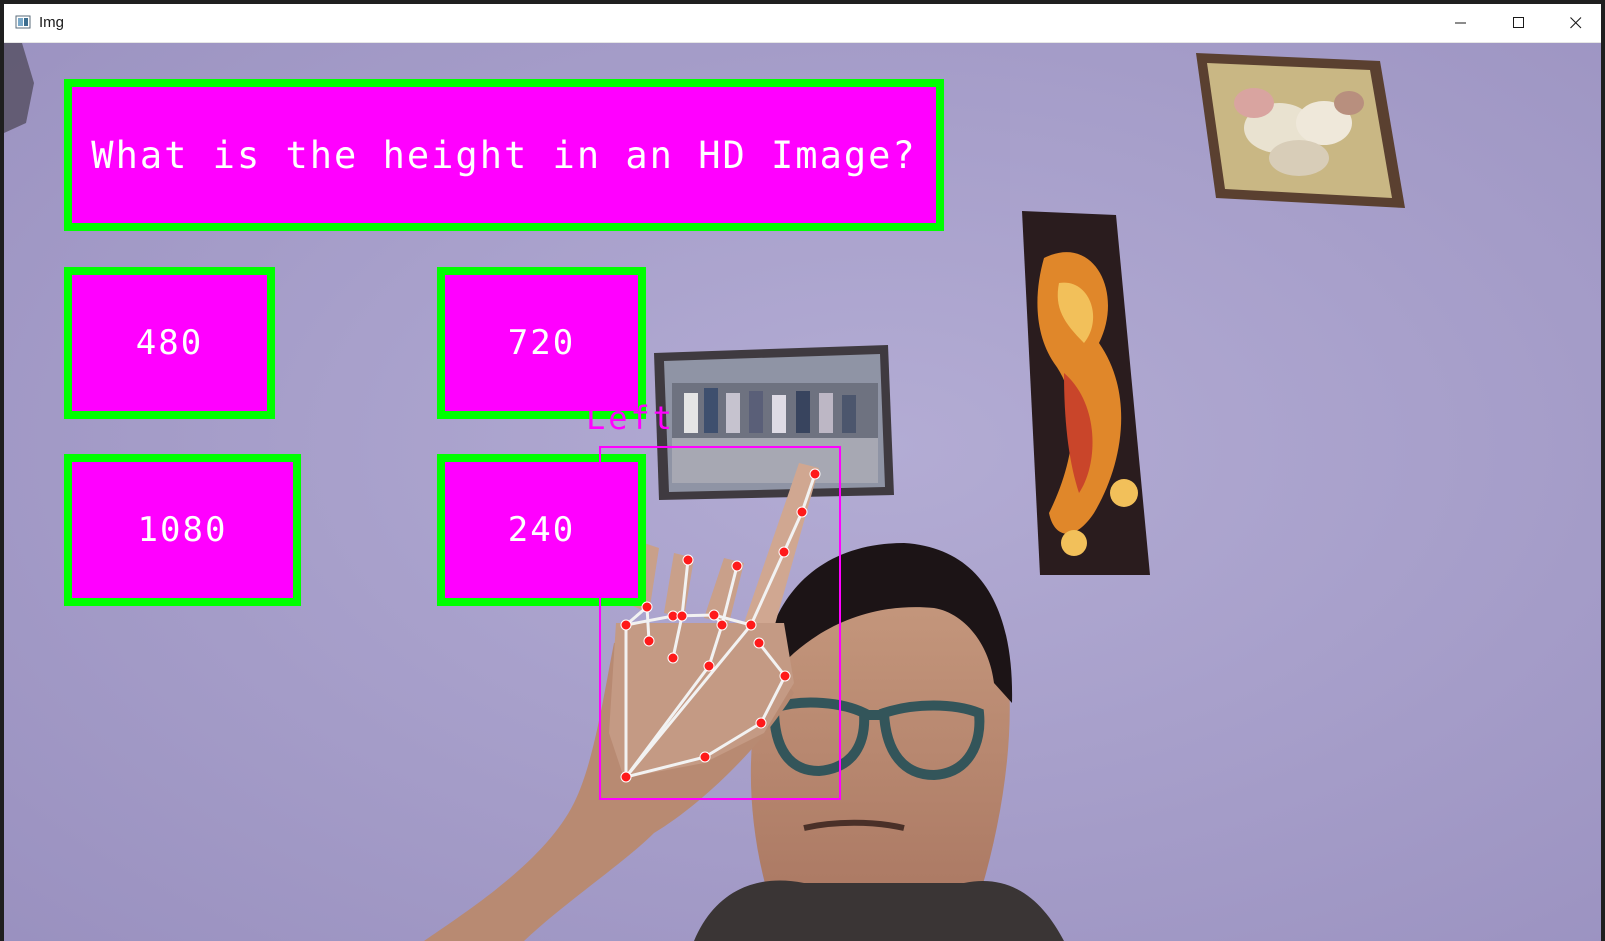  Describe the element at coordinates (774, 422) in the screenshot. I see `group-photo-frame` at that location.